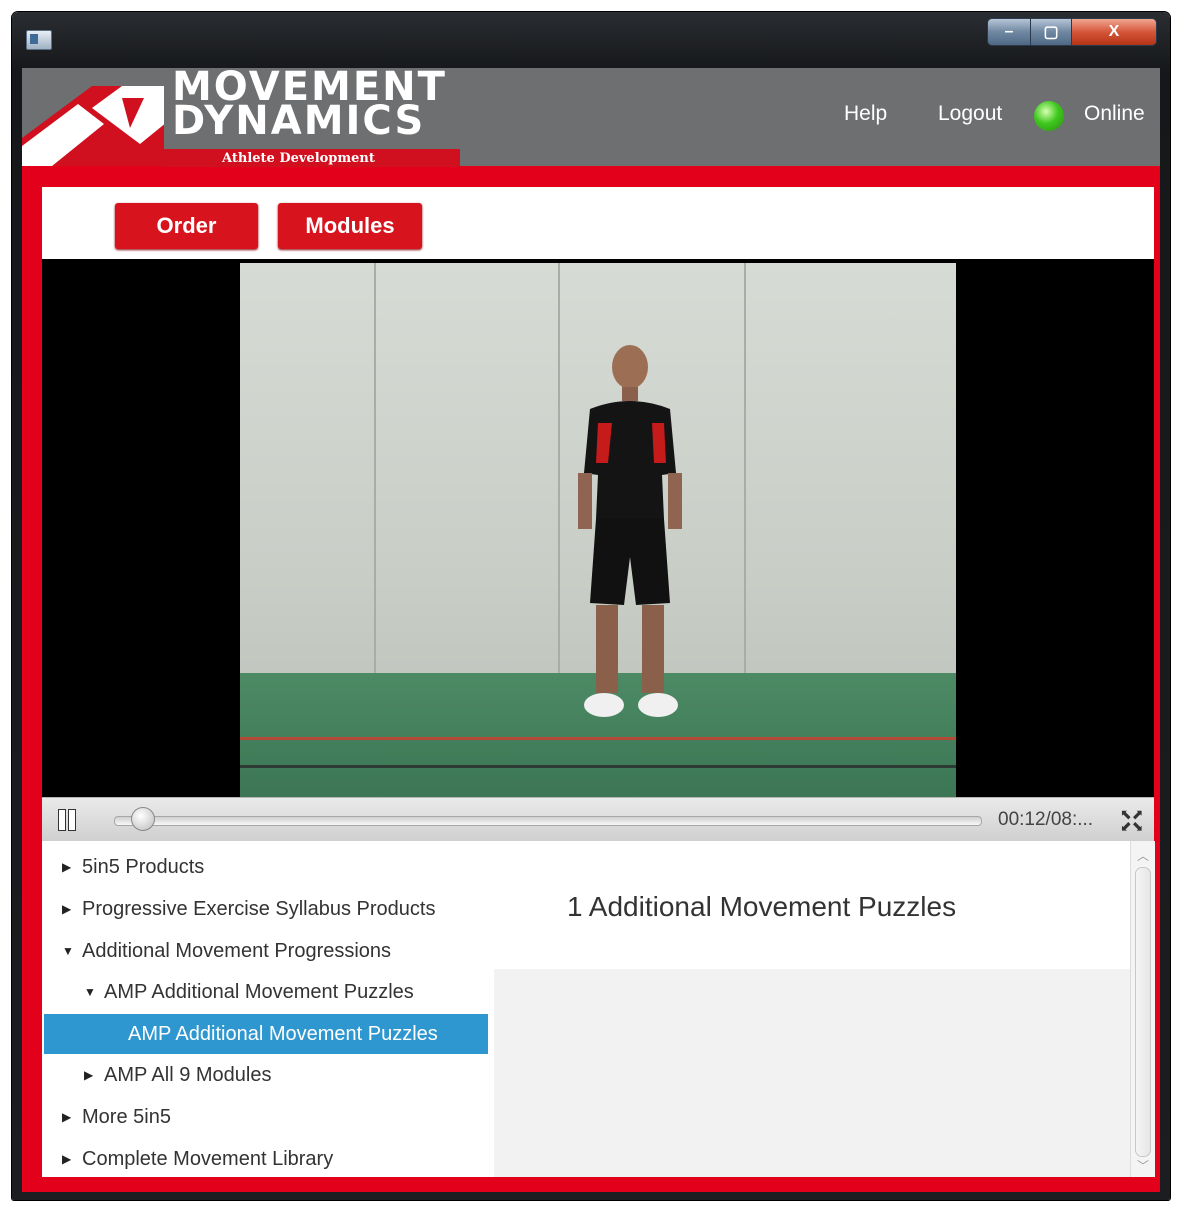  Describe the element at coordinates (970, 114) in the screenshot. I see `logout-link: Logout` at that location.